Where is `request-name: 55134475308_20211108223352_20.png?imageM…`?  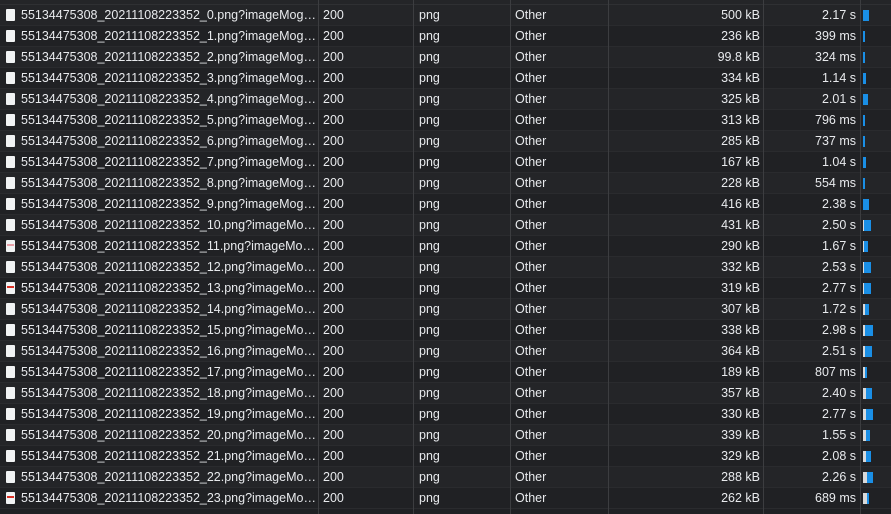
request-name: 55134475308_20211108223352_20.png?imageM… is located at coordinates (169, 435).